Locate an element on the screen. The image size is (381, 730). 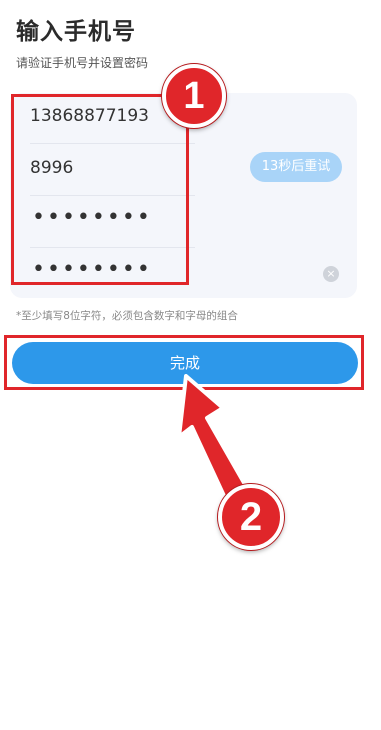
step-badge-1: 1 is located at coordinates (194, 96).